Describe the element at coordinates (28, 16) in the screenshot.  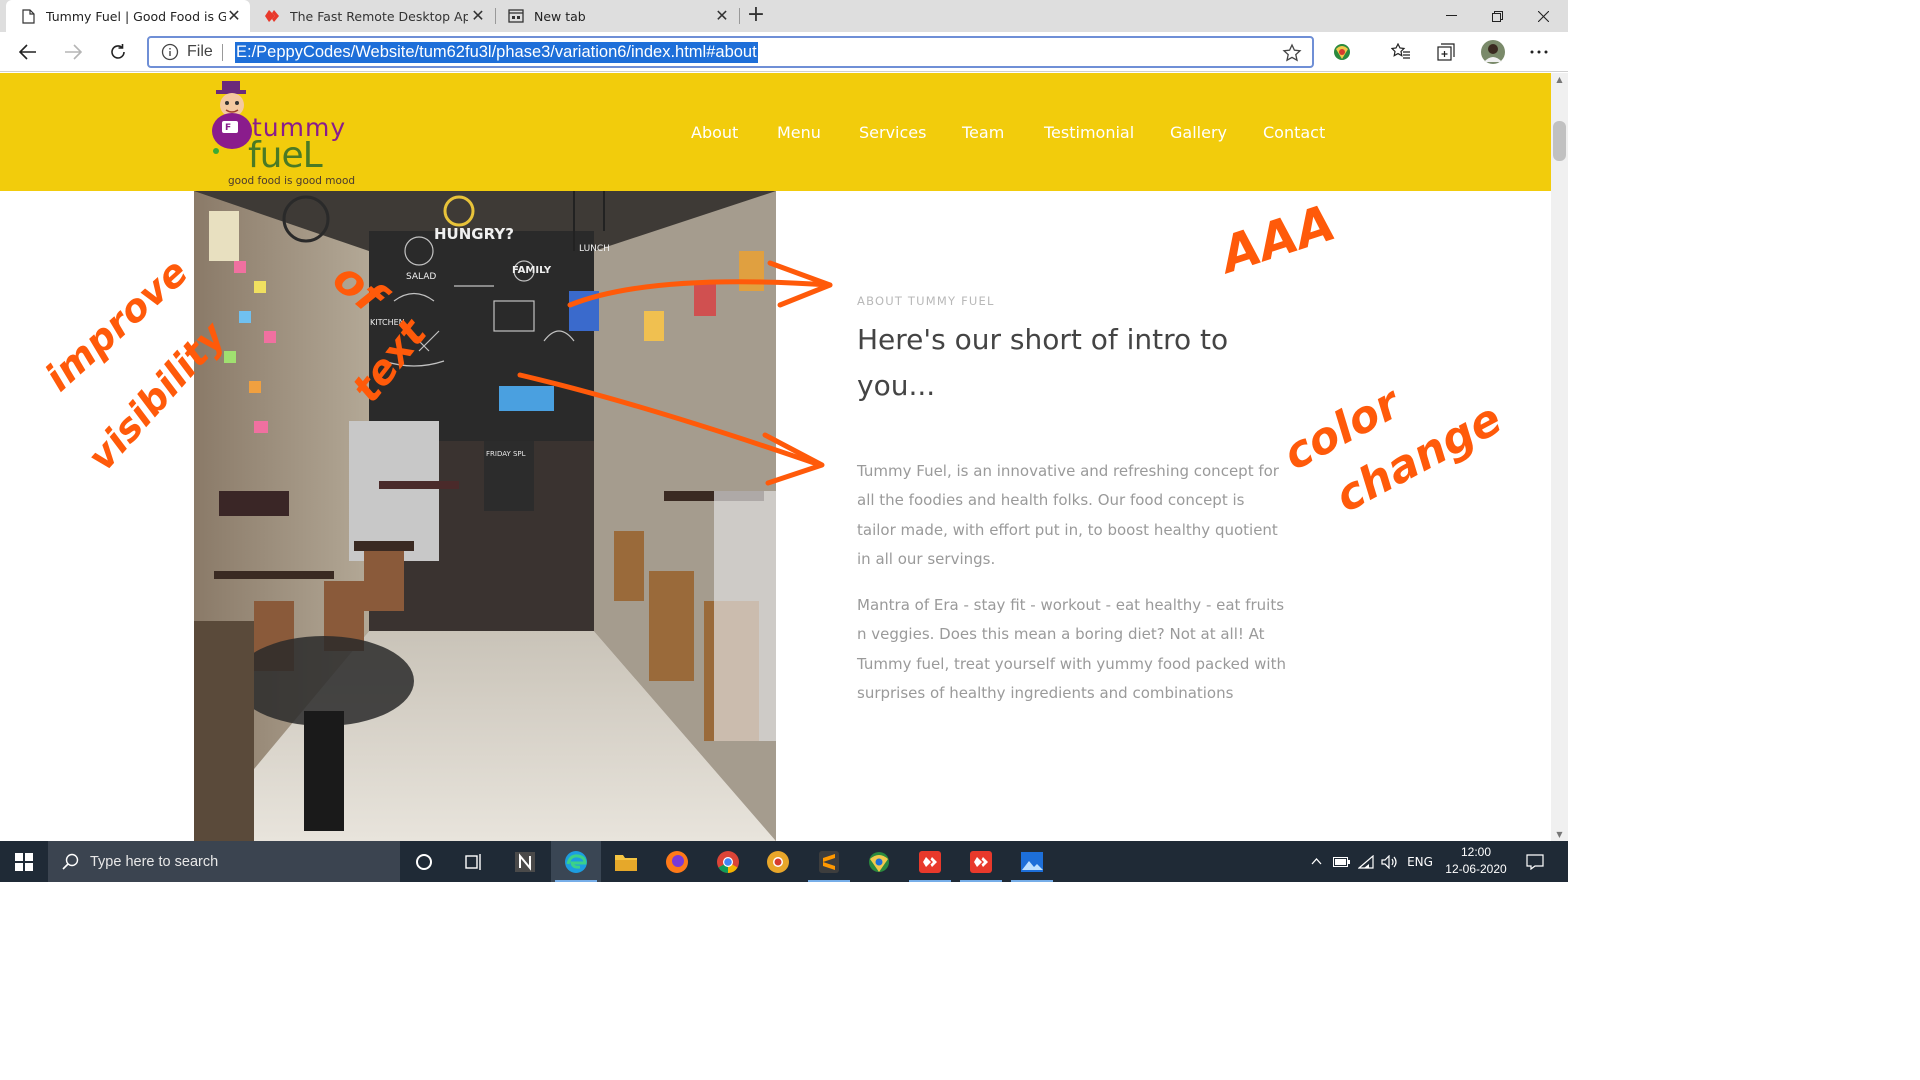
I see `page-icon` at that location.